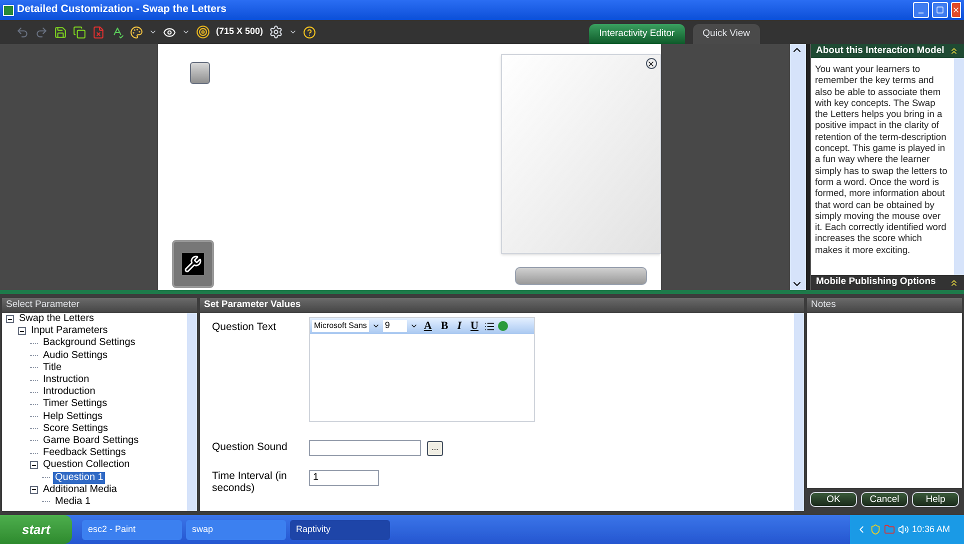  What do you see at coordinates (833, 499) in the screenshot?
I see `dialog-button: OK` at bounding box center [833, 499].